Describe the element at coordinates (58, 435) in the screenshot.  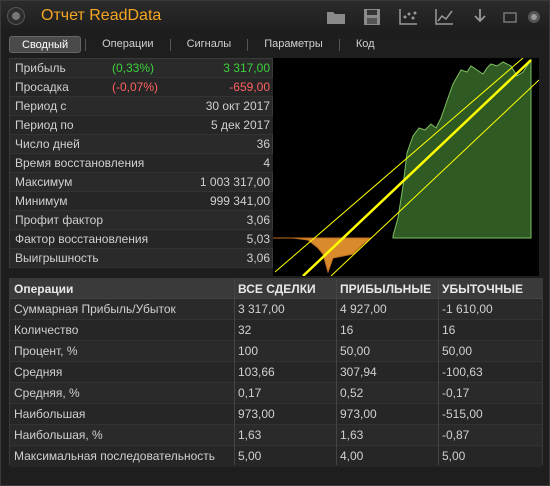
I see `row-label: Наибольшая, %` at that location.